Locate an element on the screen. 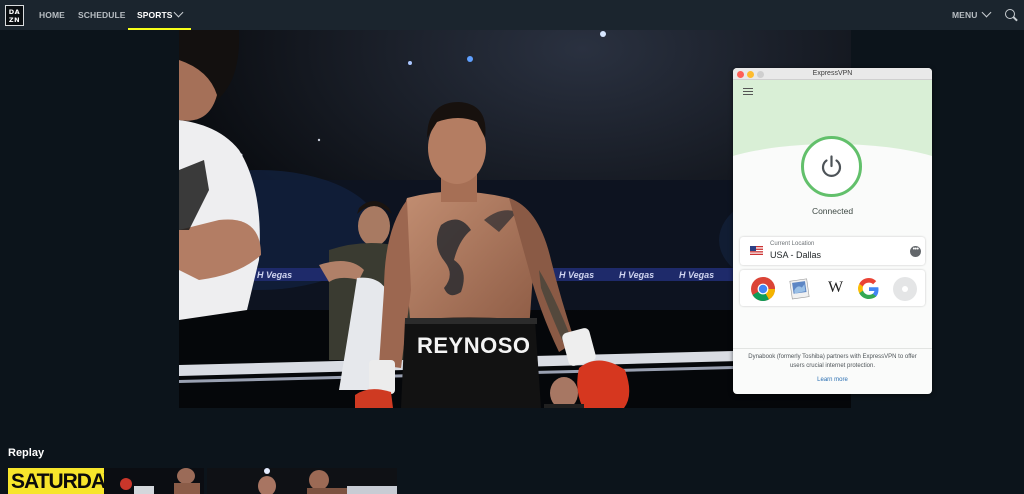  window-title: ExpressVPN is located at coordinates (832, 73).